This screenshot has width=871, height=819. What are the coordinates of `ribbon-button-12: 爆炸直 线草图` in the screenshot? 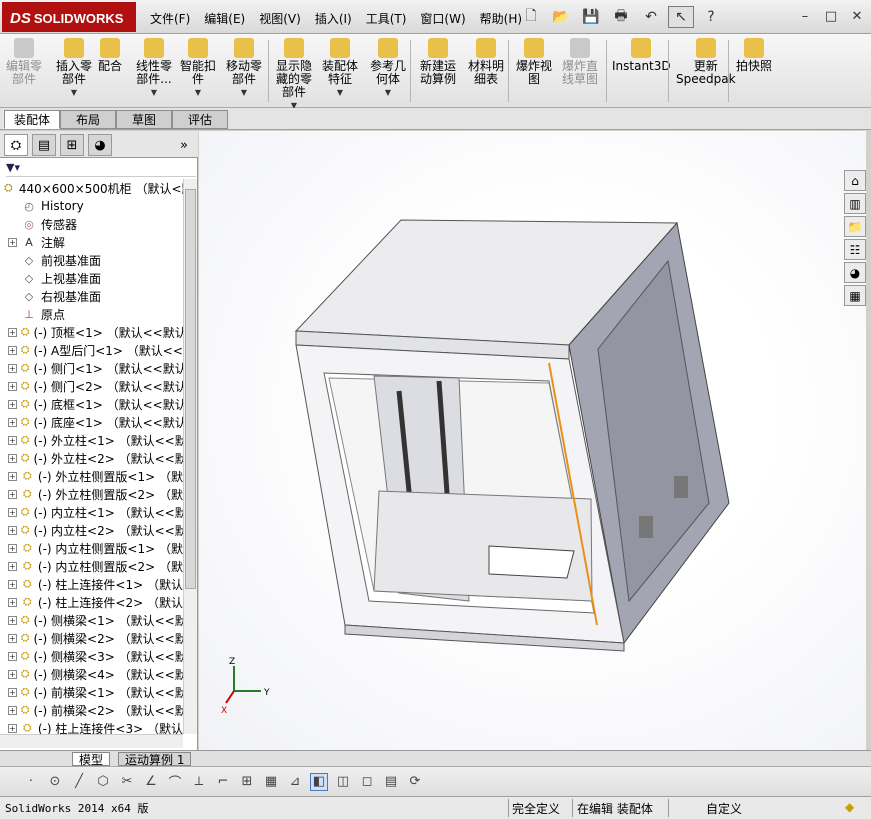 It's located at (580, 62).